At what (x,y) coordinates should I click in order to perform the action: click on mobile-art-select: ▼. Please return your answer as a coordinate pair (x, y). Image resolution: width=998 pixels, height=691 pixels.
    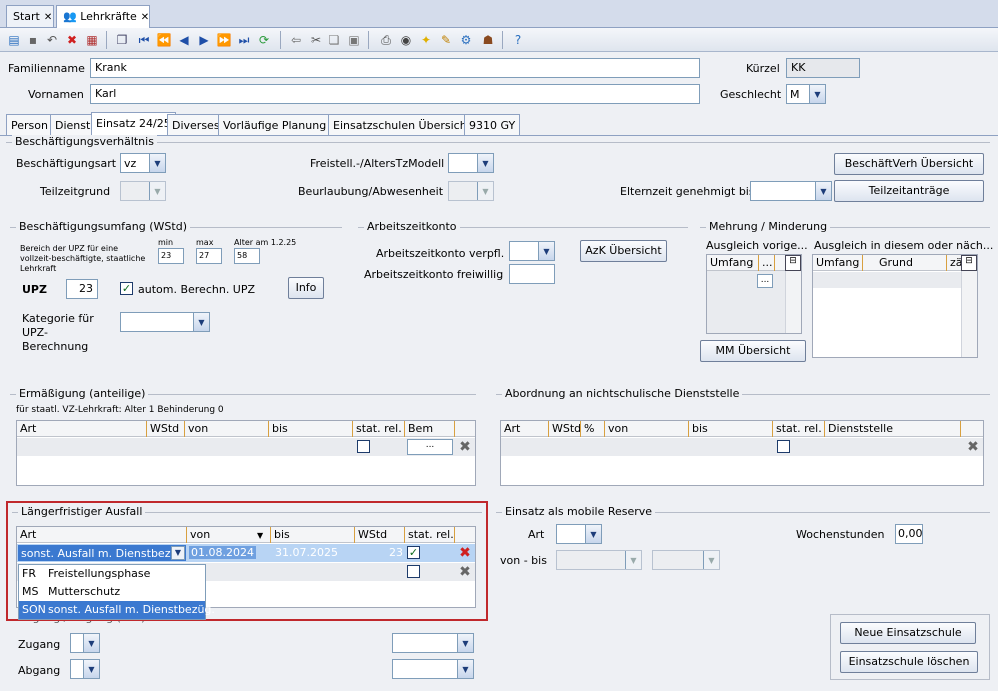
    Looking at the image, I should click on (579, 534).